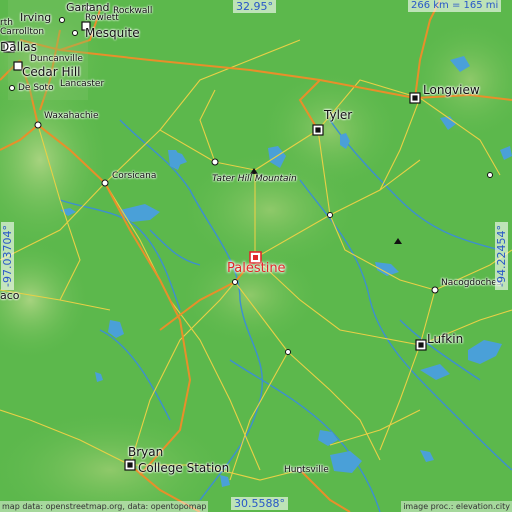 Image resolution: width=512 pixels, height=512 pixels. I want to click on city-label-irving: Irving, so click(36, 17).